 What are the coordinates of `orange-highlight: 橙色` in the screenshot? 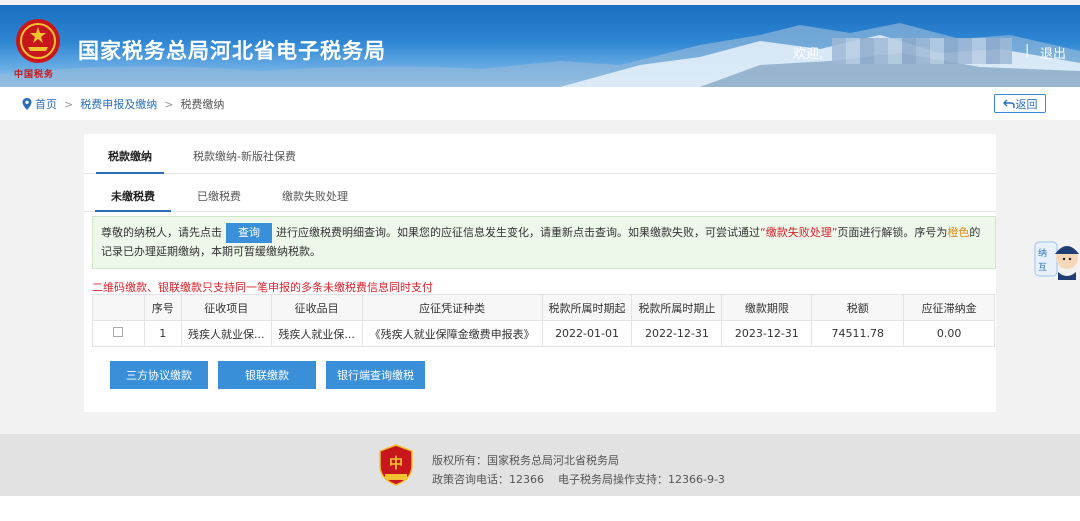 It's located at (958, 232).